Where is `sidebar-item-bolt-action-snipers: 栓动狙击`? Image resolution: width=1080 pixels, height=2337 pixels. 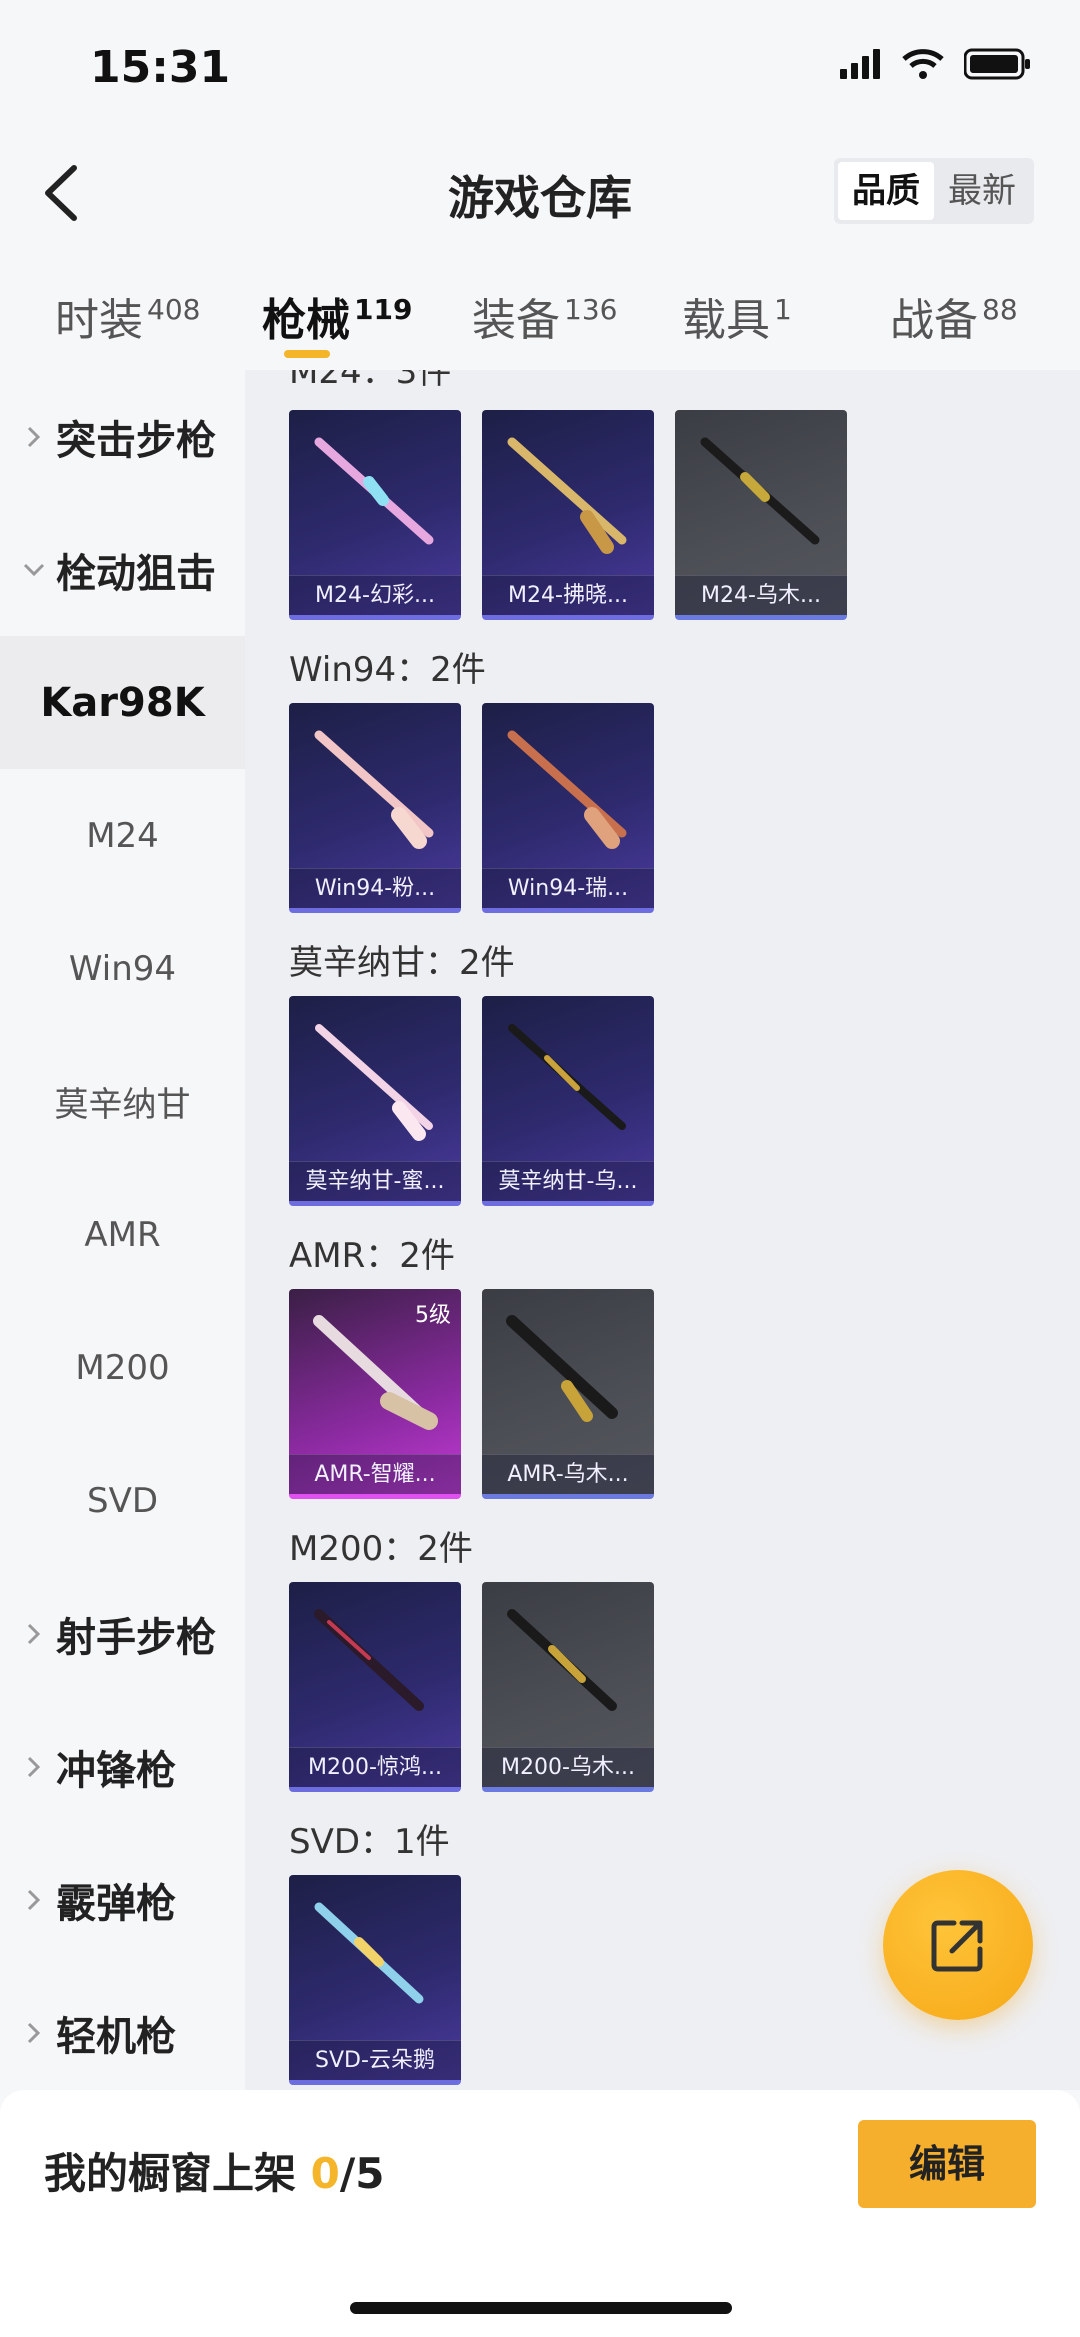
sidebar-item-bolt-action-snipers: 栓动狙击 is located at coordinates (122, 569).